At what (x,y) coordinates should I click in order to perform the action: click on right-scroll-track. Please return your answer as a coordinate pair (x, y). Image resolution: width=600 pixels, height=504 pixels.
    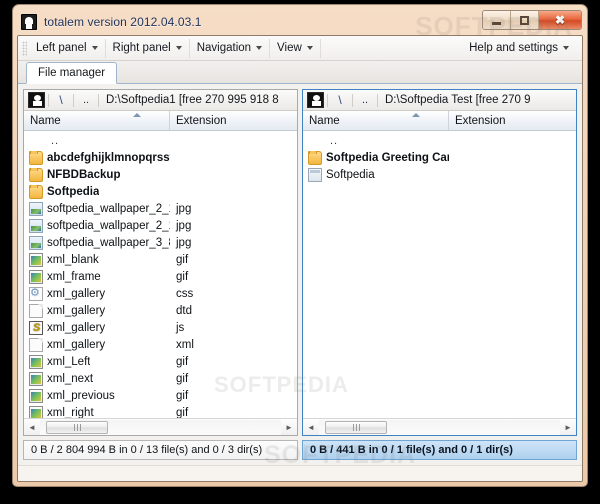
    Looking at the image, I should click on (439, 427).